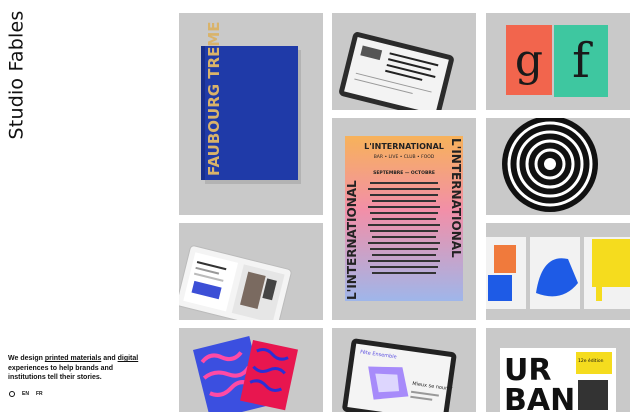  I want to click on project-tile-tablet-website, so click(404, 61).